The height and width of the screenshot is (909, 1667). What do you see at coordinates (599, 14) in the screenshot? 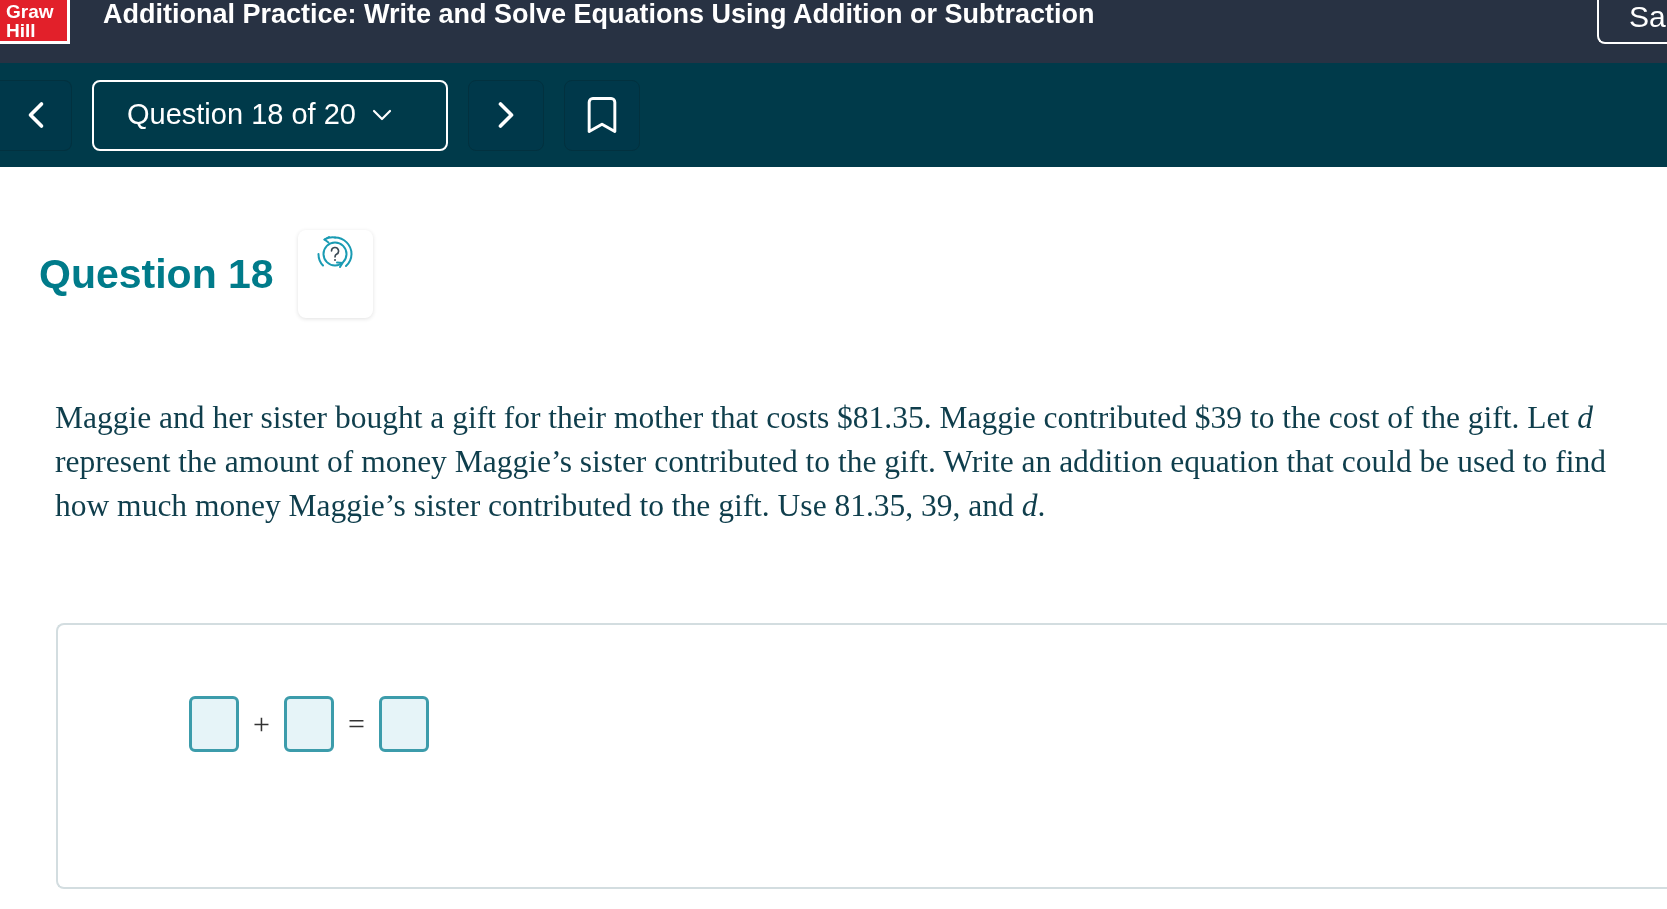
I see `assignment-title: Additional Practice: Write and Solve Equations Using Addition or Subtraction` at bounding box center [599, 14].